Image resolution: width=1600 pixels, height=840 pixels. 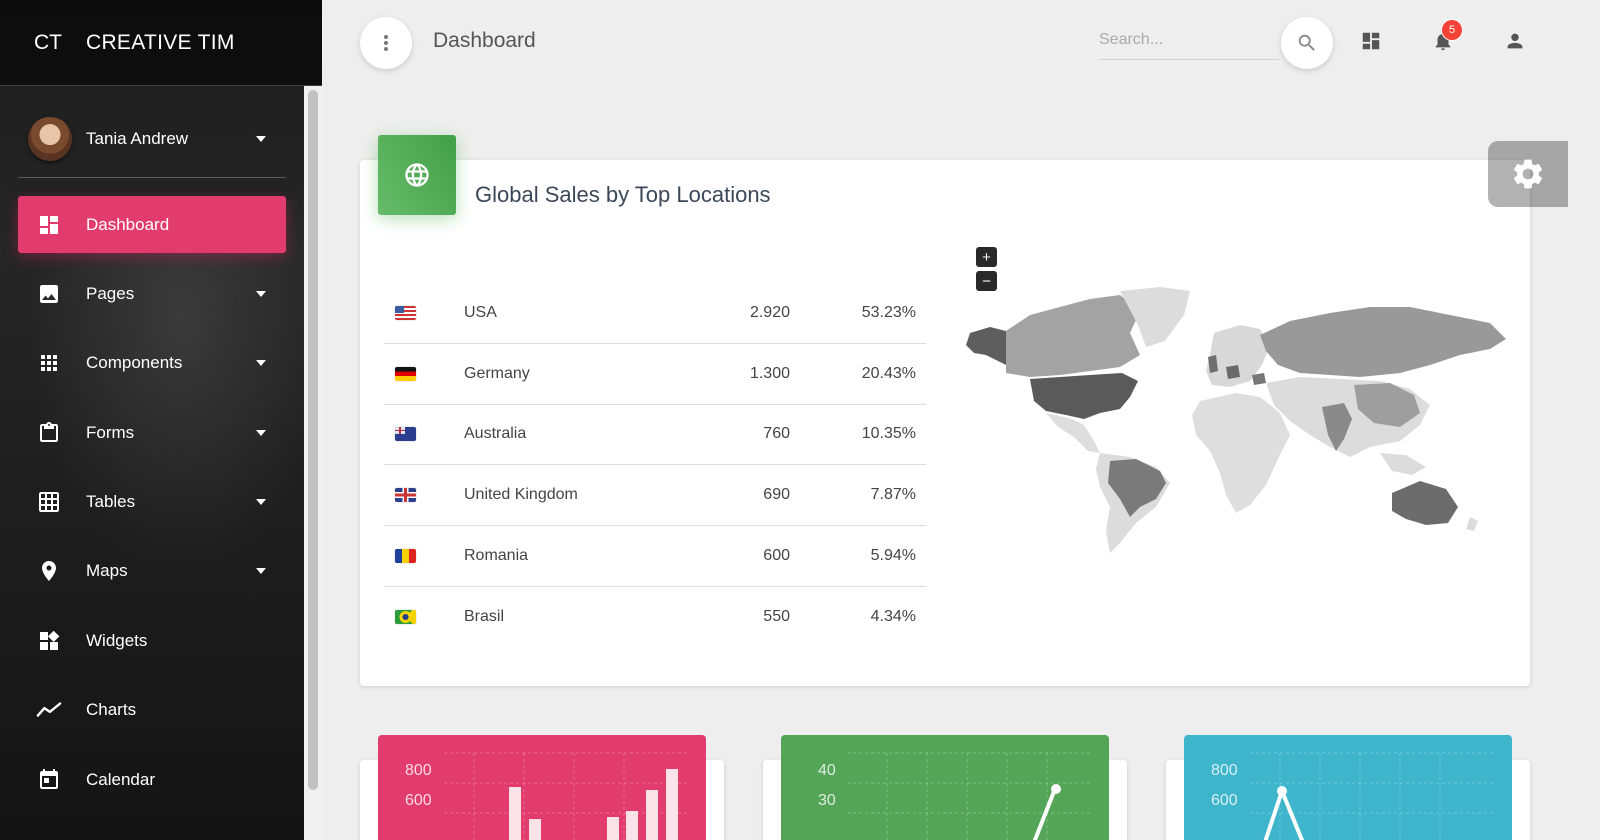 What do you see at coordinates (1383, 342) in the screenshot?
I see `map-region-russia` at bounding box center [1383, 342].